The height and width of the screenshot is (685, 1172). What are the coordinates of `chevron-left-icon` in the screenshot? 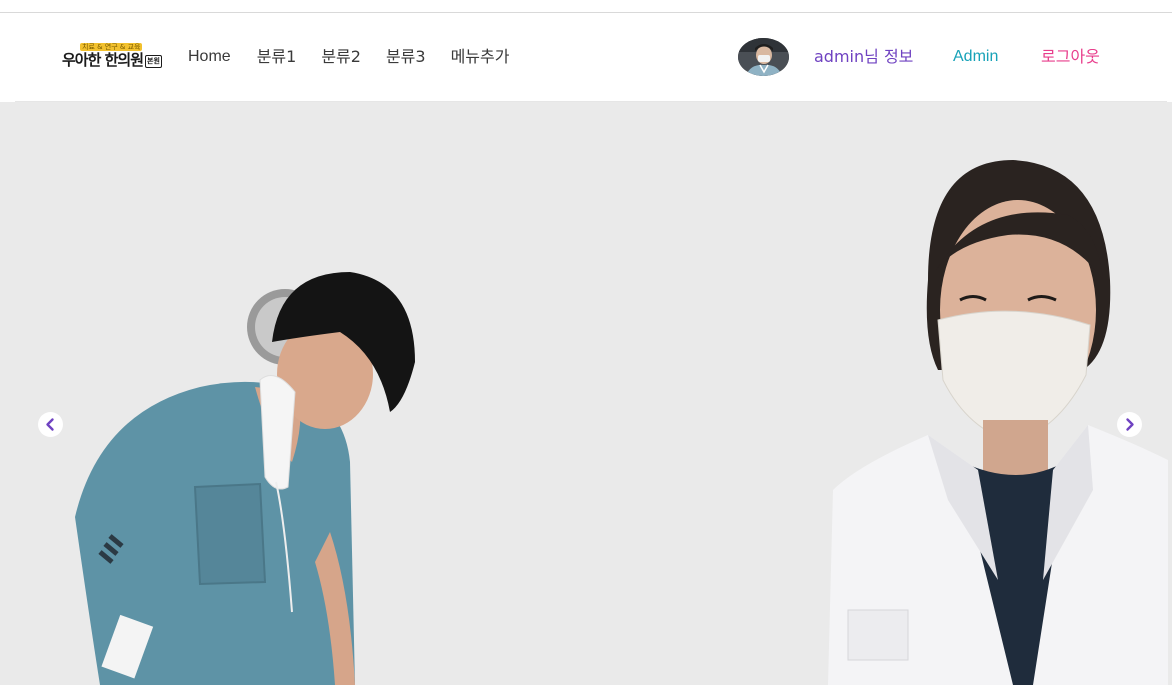 It's located at (50, 424).